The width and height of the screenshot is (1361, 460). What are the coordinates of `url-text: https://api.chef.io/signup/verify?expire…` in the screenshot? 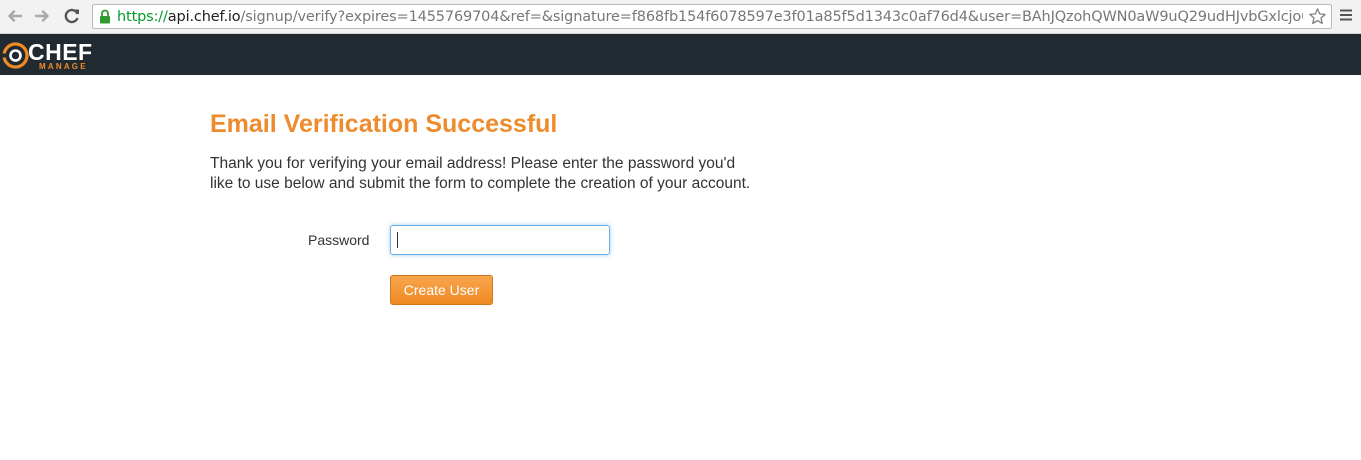 It's located at (710, 17).